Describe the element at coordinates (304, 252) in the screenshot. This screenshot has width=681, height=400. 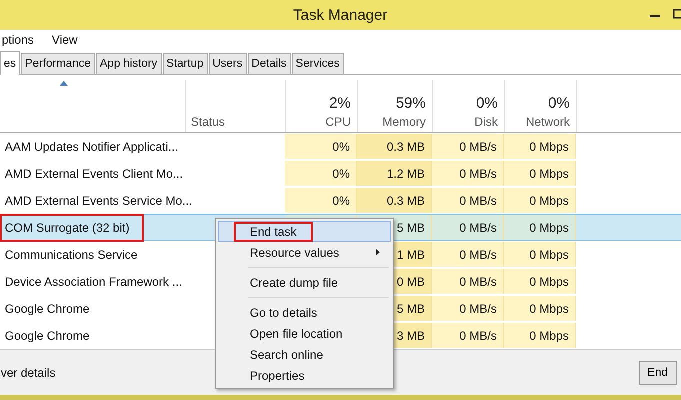
I see `context-menu-item: Resource values` at that location.